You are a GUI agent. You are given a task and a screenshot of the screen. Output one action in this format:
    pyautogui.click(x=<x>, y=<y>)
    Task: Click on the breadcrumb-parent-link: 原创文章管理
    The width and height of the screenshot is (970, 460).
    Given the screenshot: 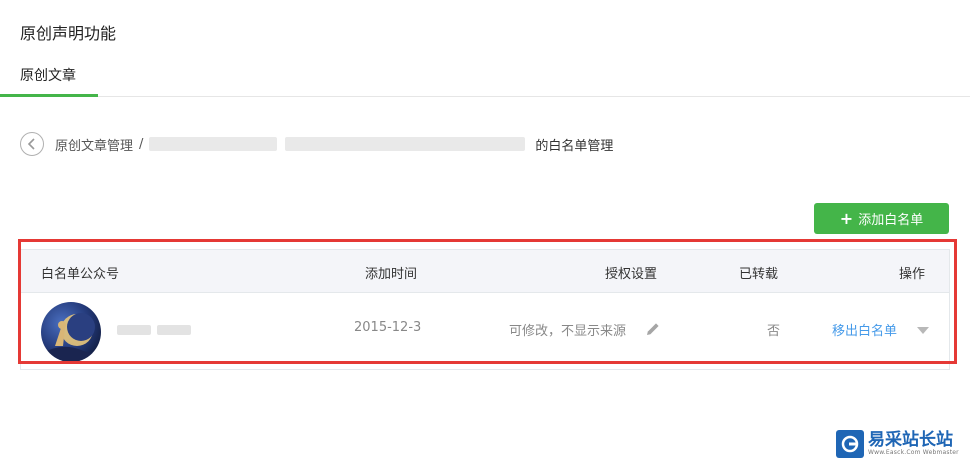 What is the action you would take?
    pyautogui.click(x=94, y=144)
    